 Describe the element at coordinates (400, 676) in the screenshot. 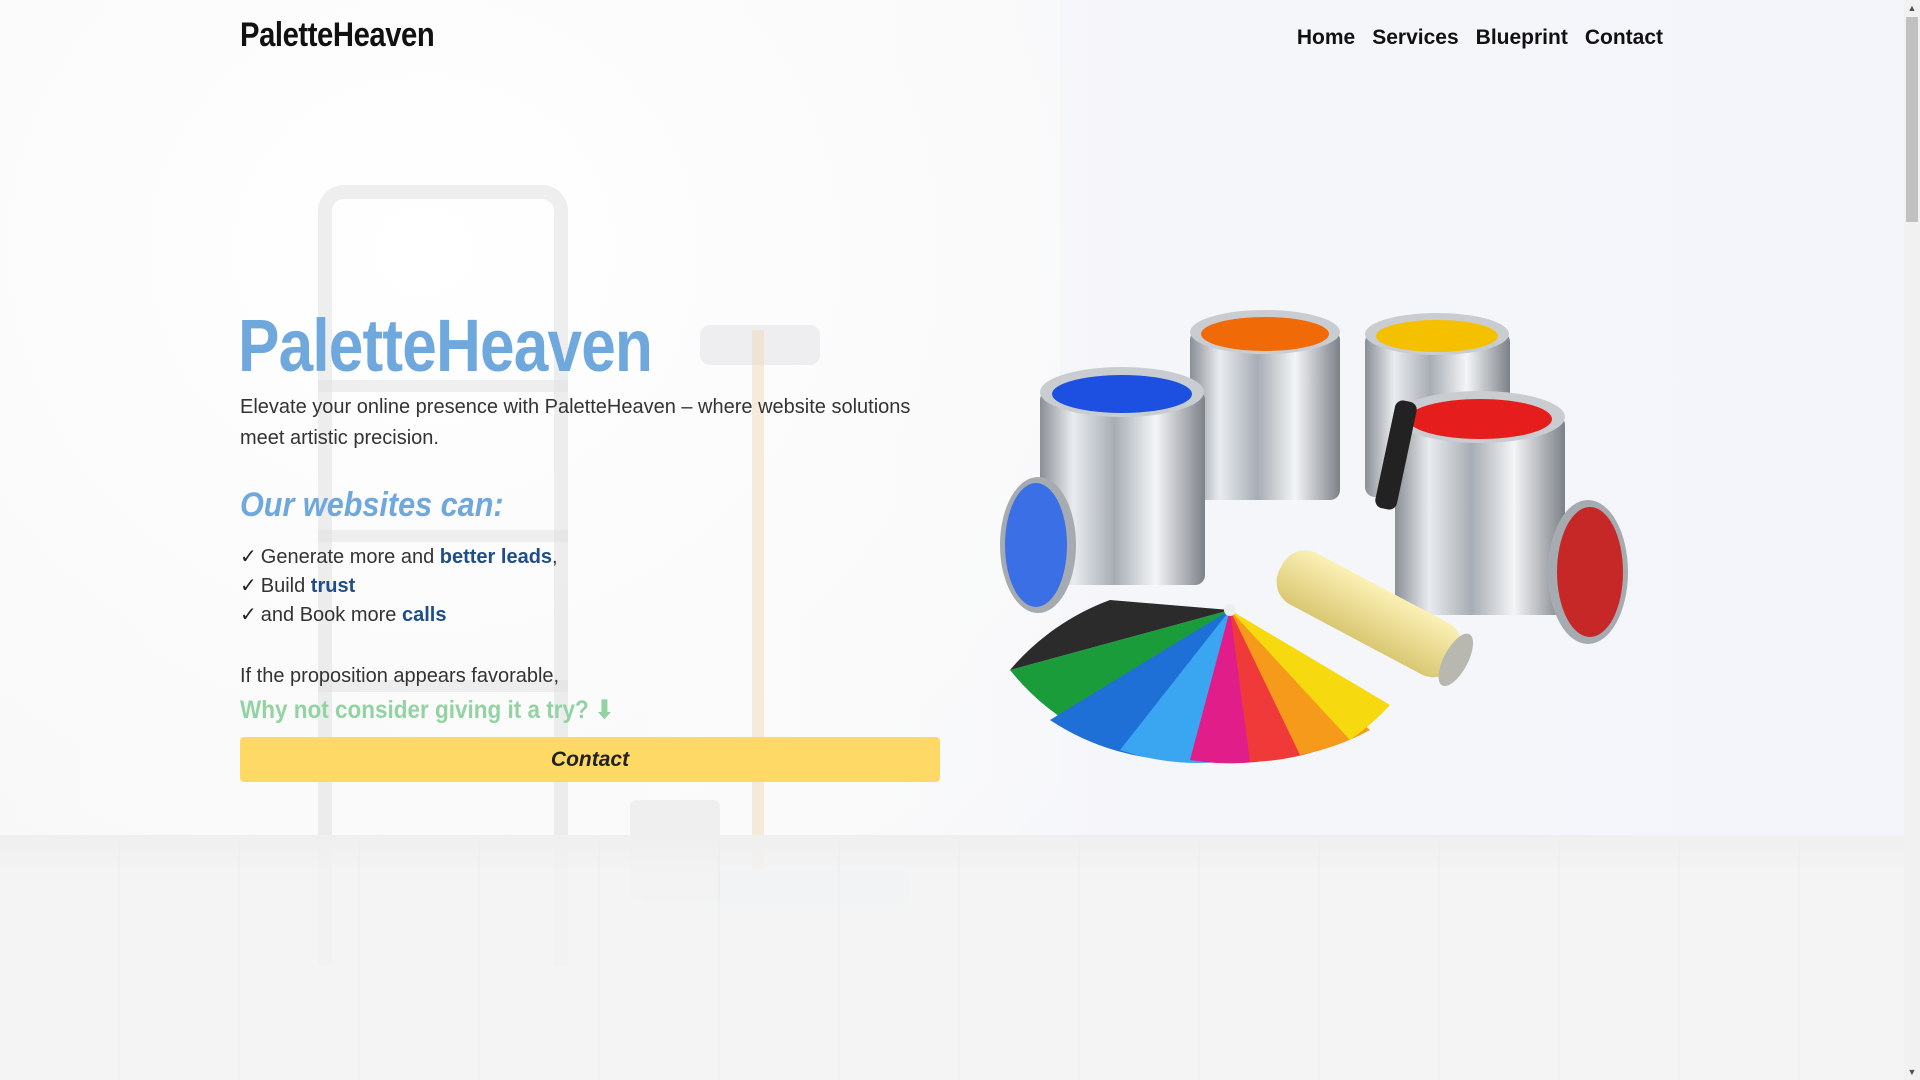

I see `proposition-text: If the proposition appears favorable,` at that location.